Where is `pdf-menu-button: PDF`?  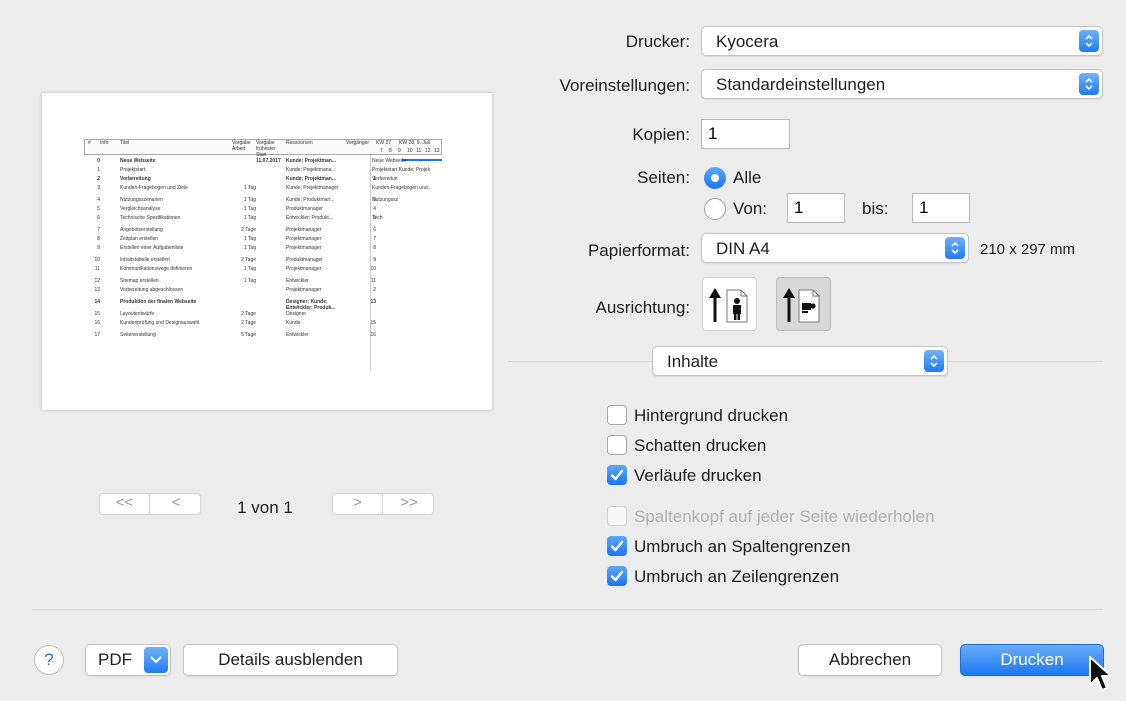
pdf-menu-button: PDF is located at coordinates (128, 660).